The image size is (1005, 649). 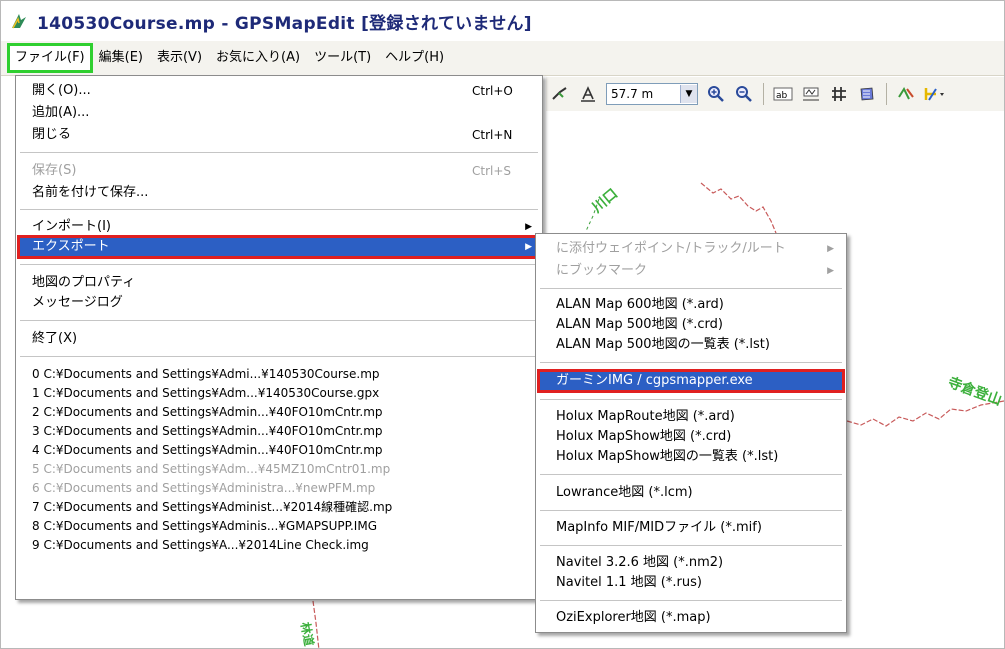 What do you see at coordinates (279, 283) in the screenshot?
I see `menu-item-map-properties: 地図のプロパティ` at bounding box center [279, 283].